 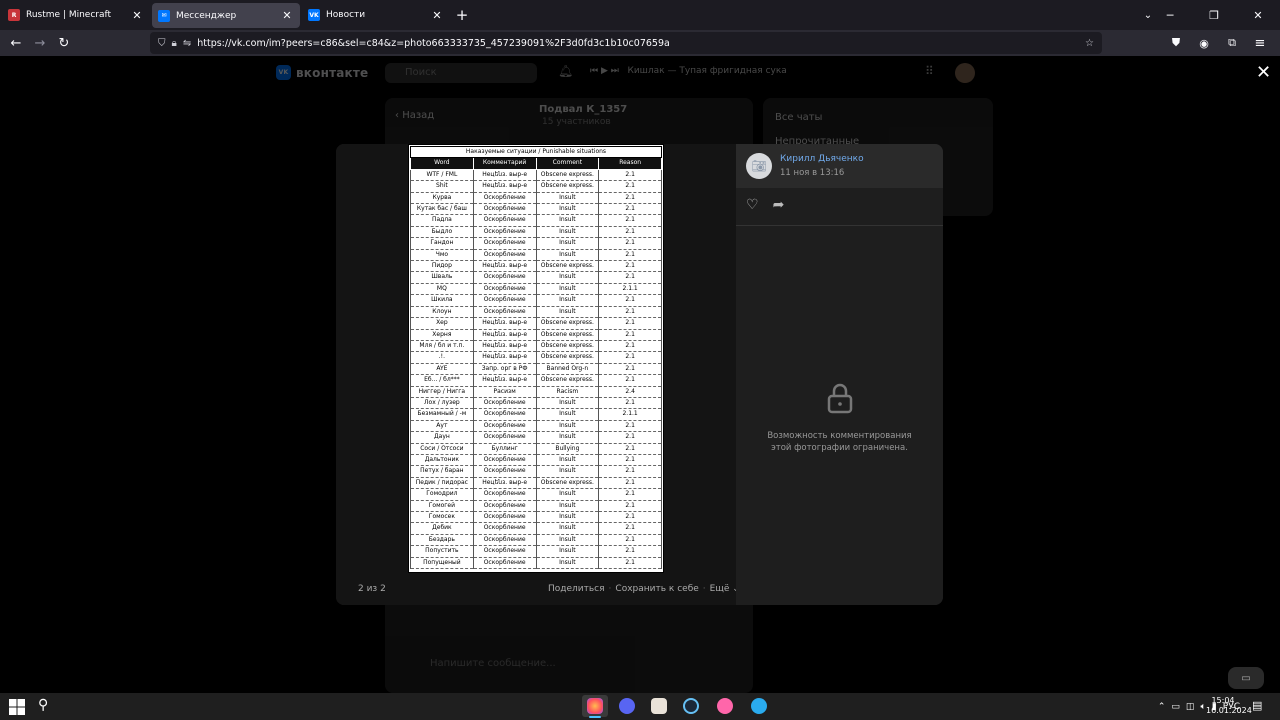 I want to click on notifications-bell-icon: 🔔︎, so click(x=565, y=71).